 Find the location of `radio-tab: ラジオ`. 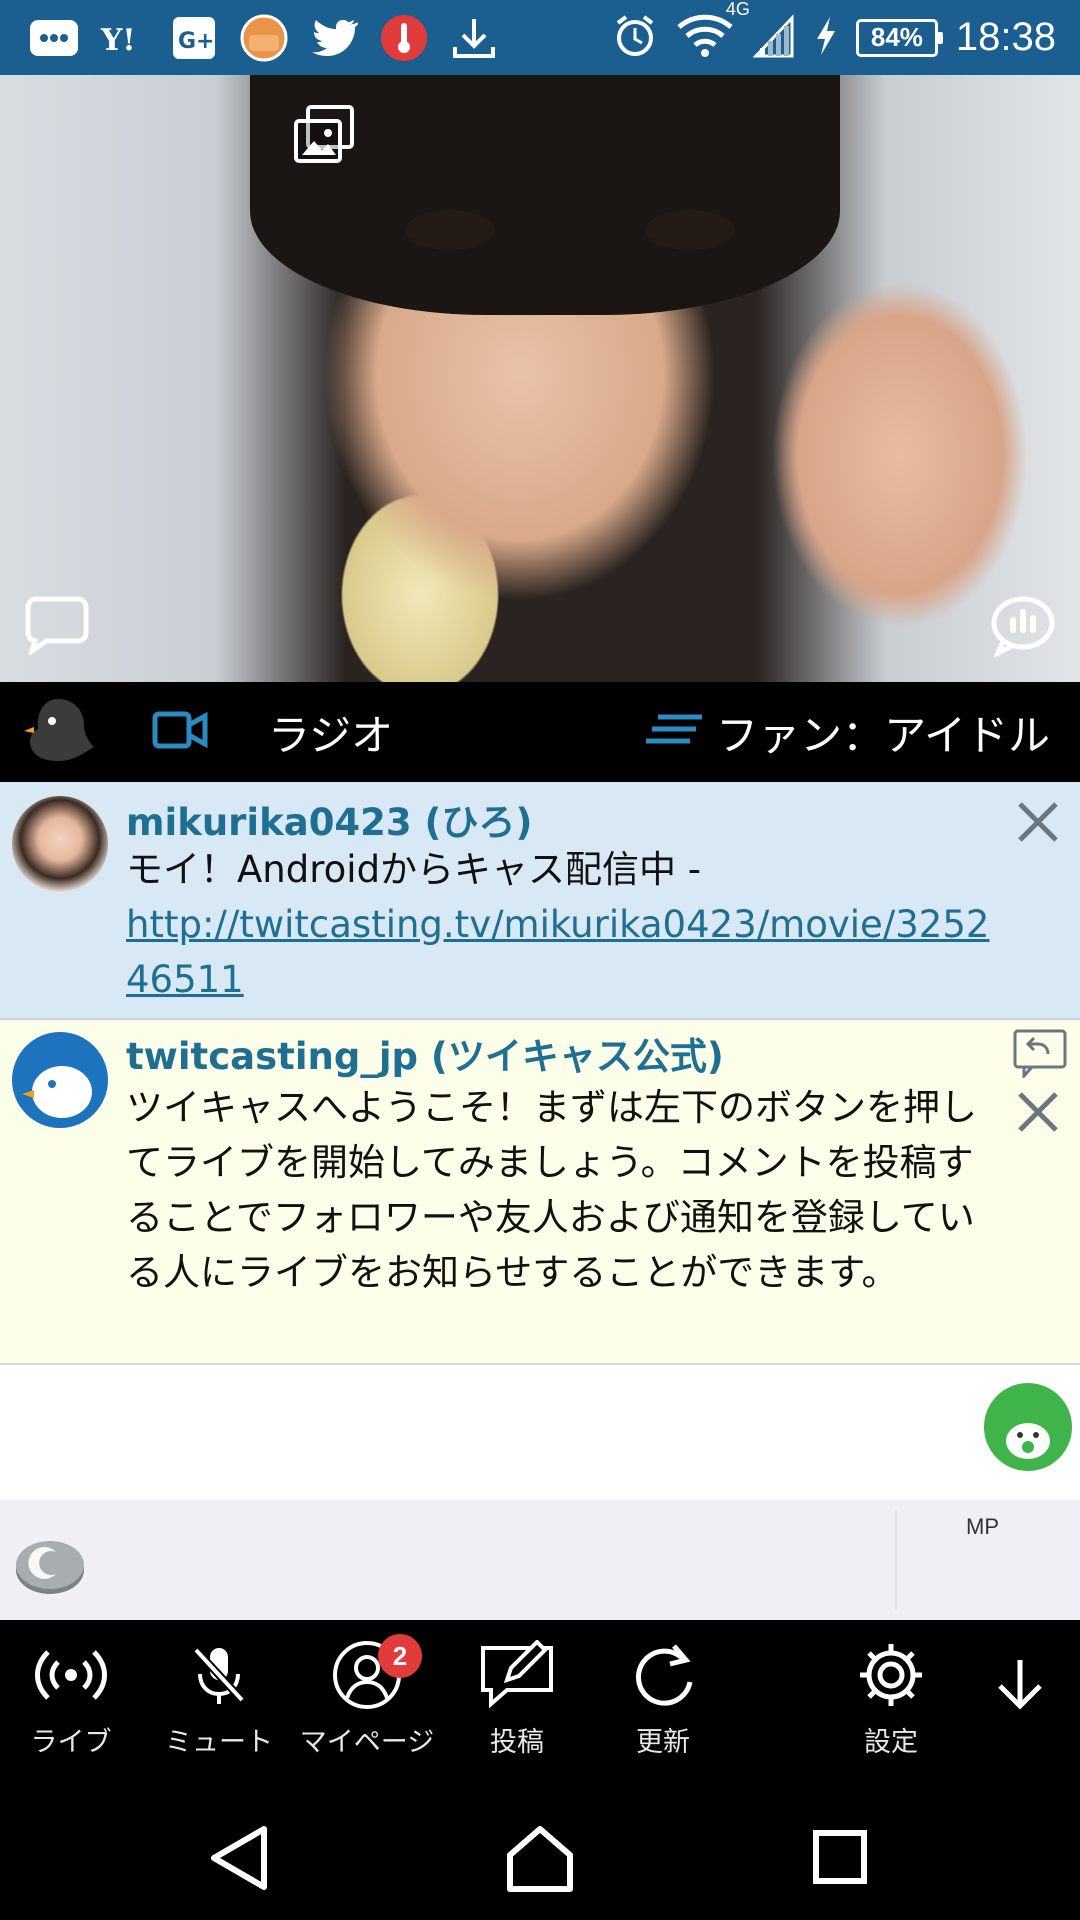

radio-tab: ラジオ is located at coordinates (330, 732).